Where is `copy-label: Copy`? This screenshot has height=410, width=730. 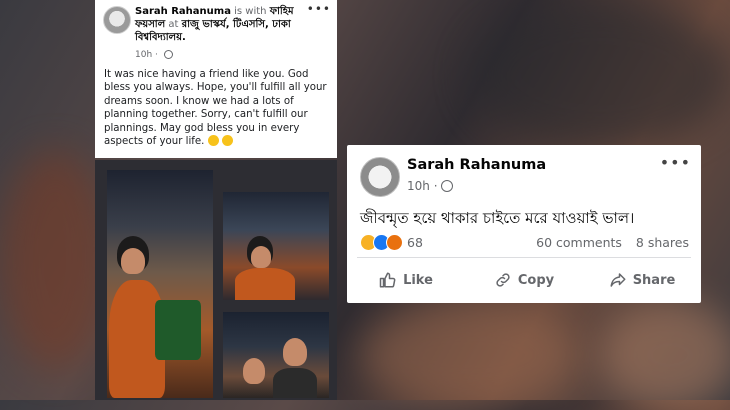
copy-label: Copy is located at coordinates (536, 280).